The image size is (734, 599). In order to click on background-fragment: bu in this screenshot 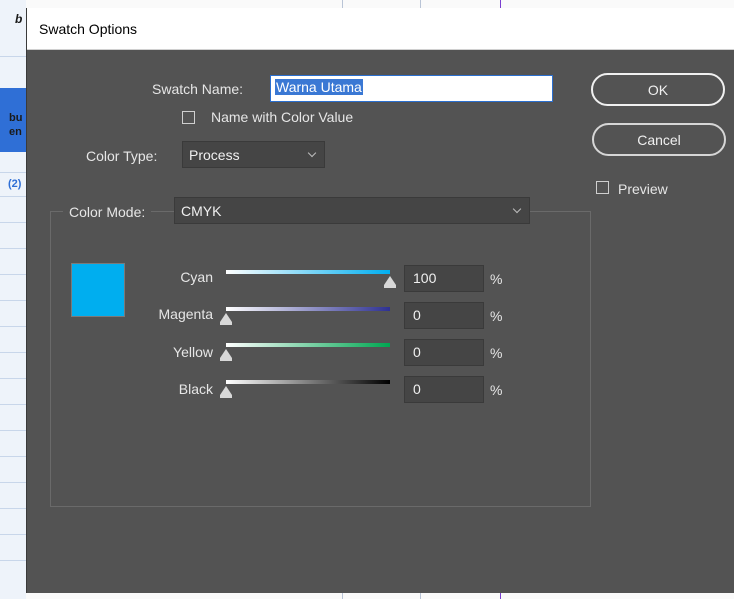, I will do `click(16, 118)`.